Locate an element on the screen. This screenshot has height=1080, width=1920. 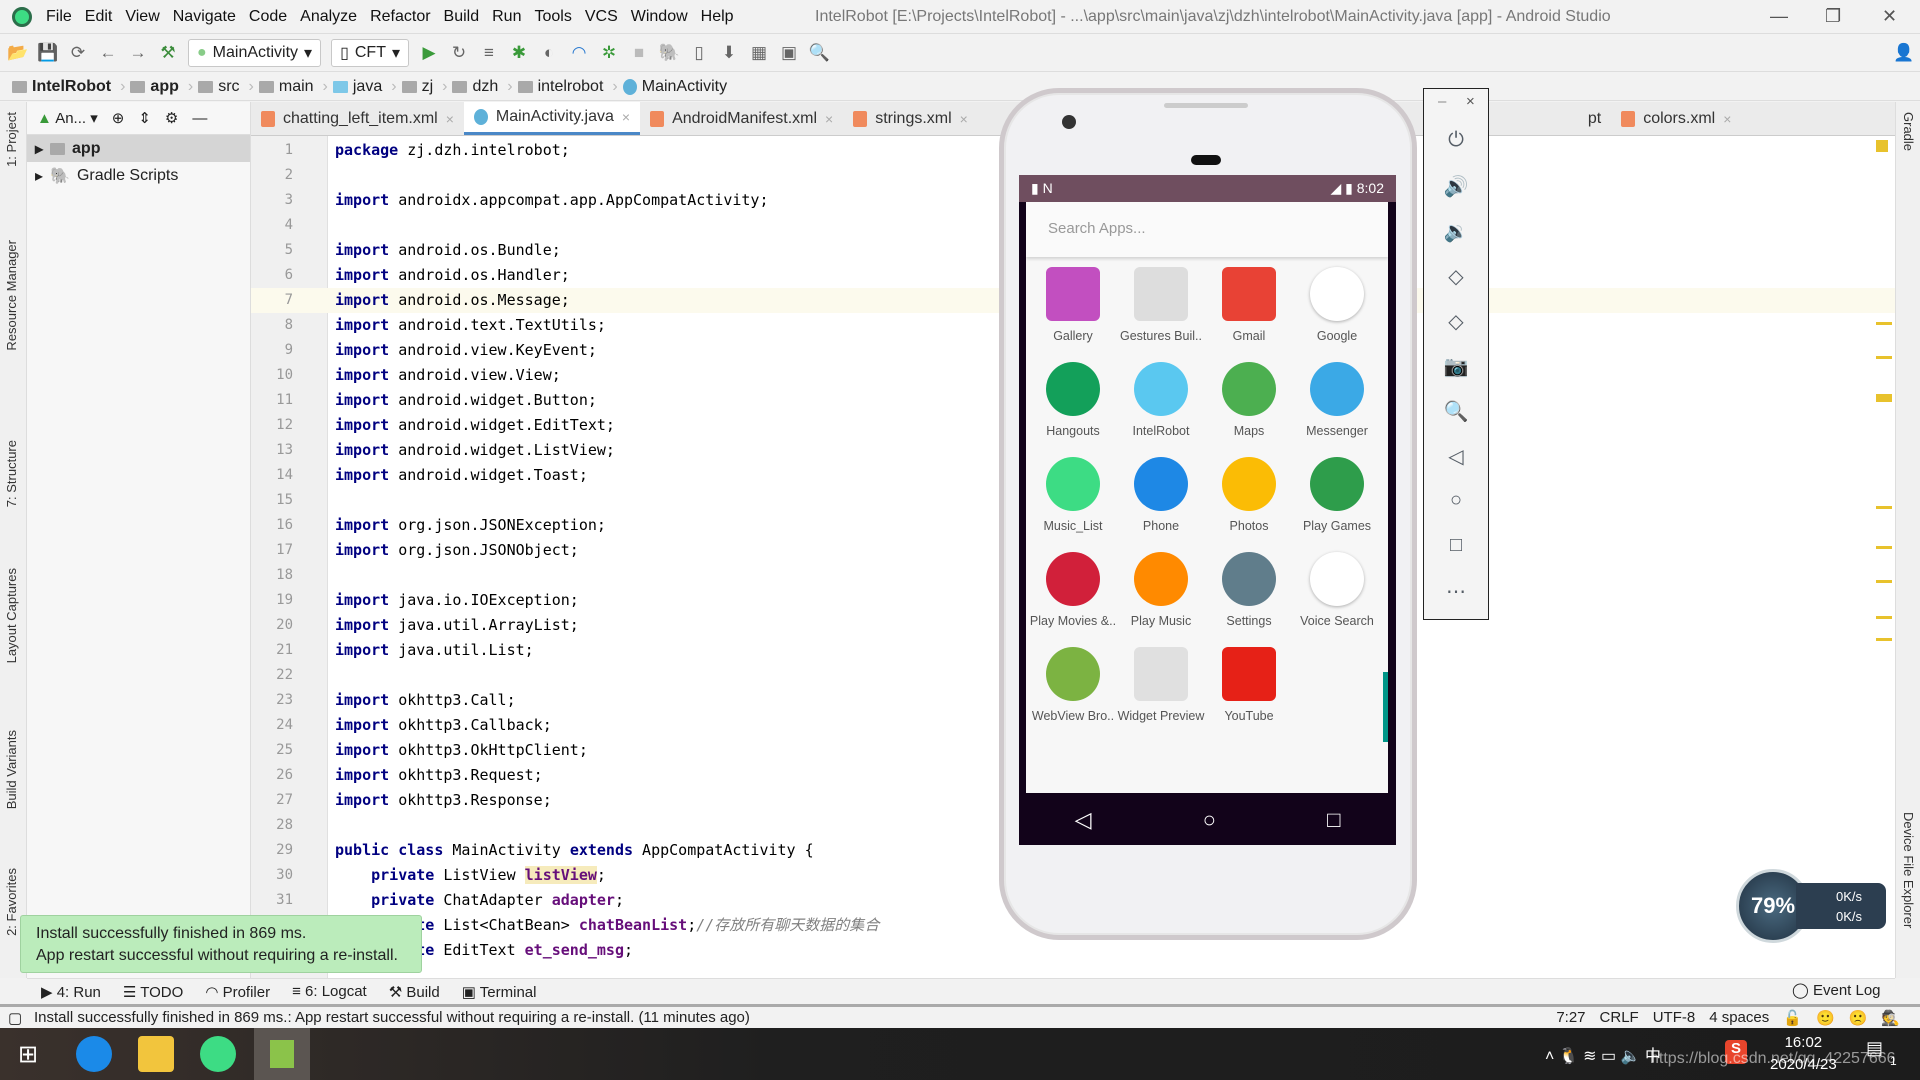
android-studio-taskbar-icon is located at coordinates (218, 1054).